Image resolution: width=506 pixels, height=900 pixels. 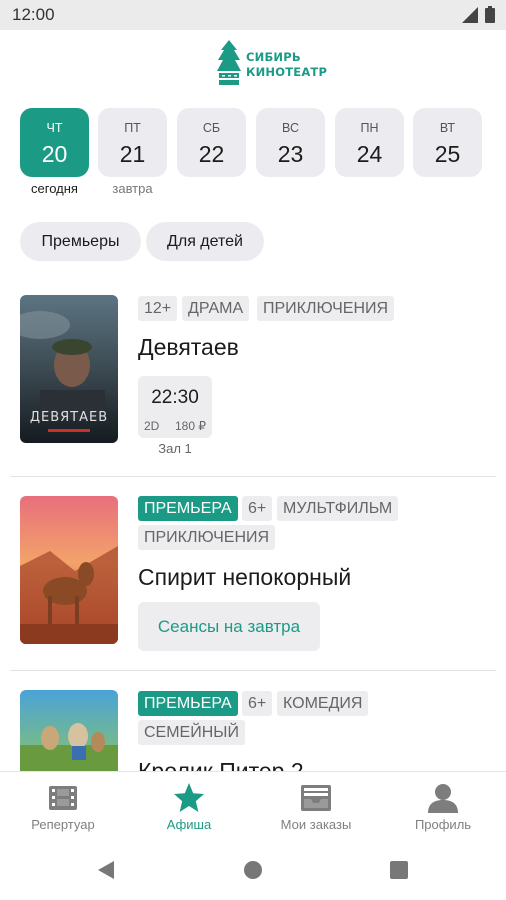 What do you see at coordinates (221, 764) in the screenshot?
I see `movie-title: Кролик Питер 2` at bounding box center [221, 764].